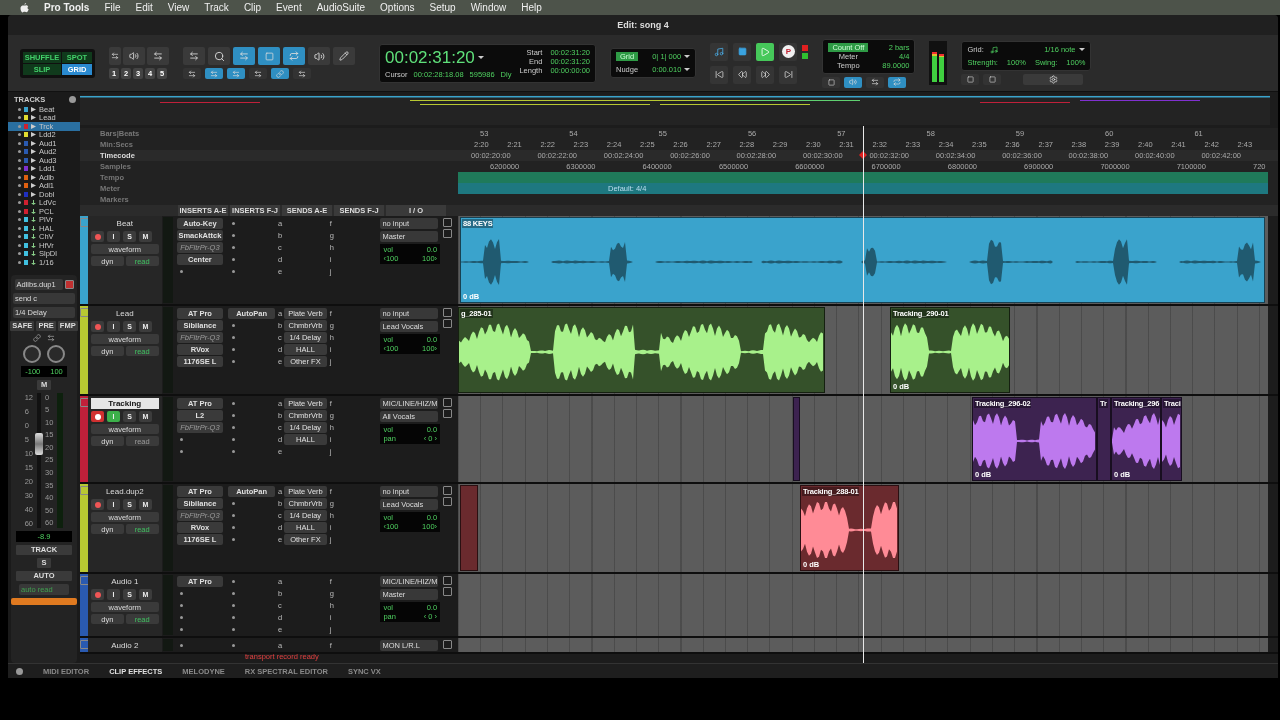 Image resolution: width=1280 pixels, height=720 pixels. Describe the element at coordinates (788, 74) in the screenshot. I see `go-to-end-button` at that location.